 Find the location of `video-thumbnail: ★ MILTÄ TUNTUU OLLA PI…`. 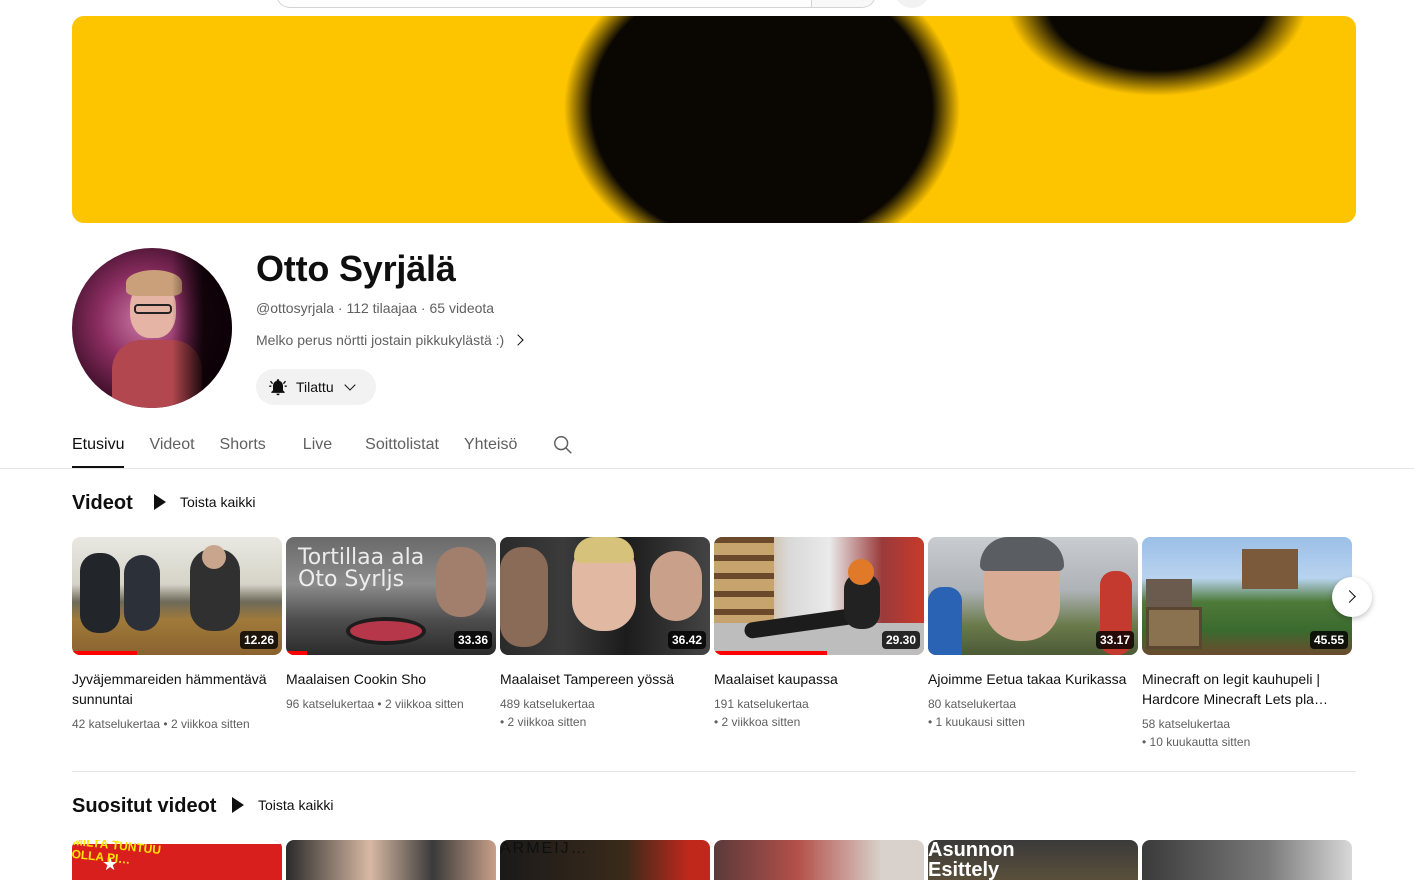

video-thumbnail: ★ MILTÄ TUNTUU OLLA PI… is located at coordinates (177, 860).